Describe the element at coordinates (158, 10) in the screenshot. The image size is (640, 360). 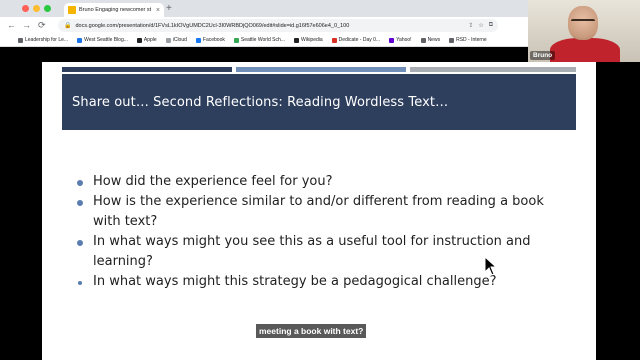
I see `tab-close-icon: ×` at that location.